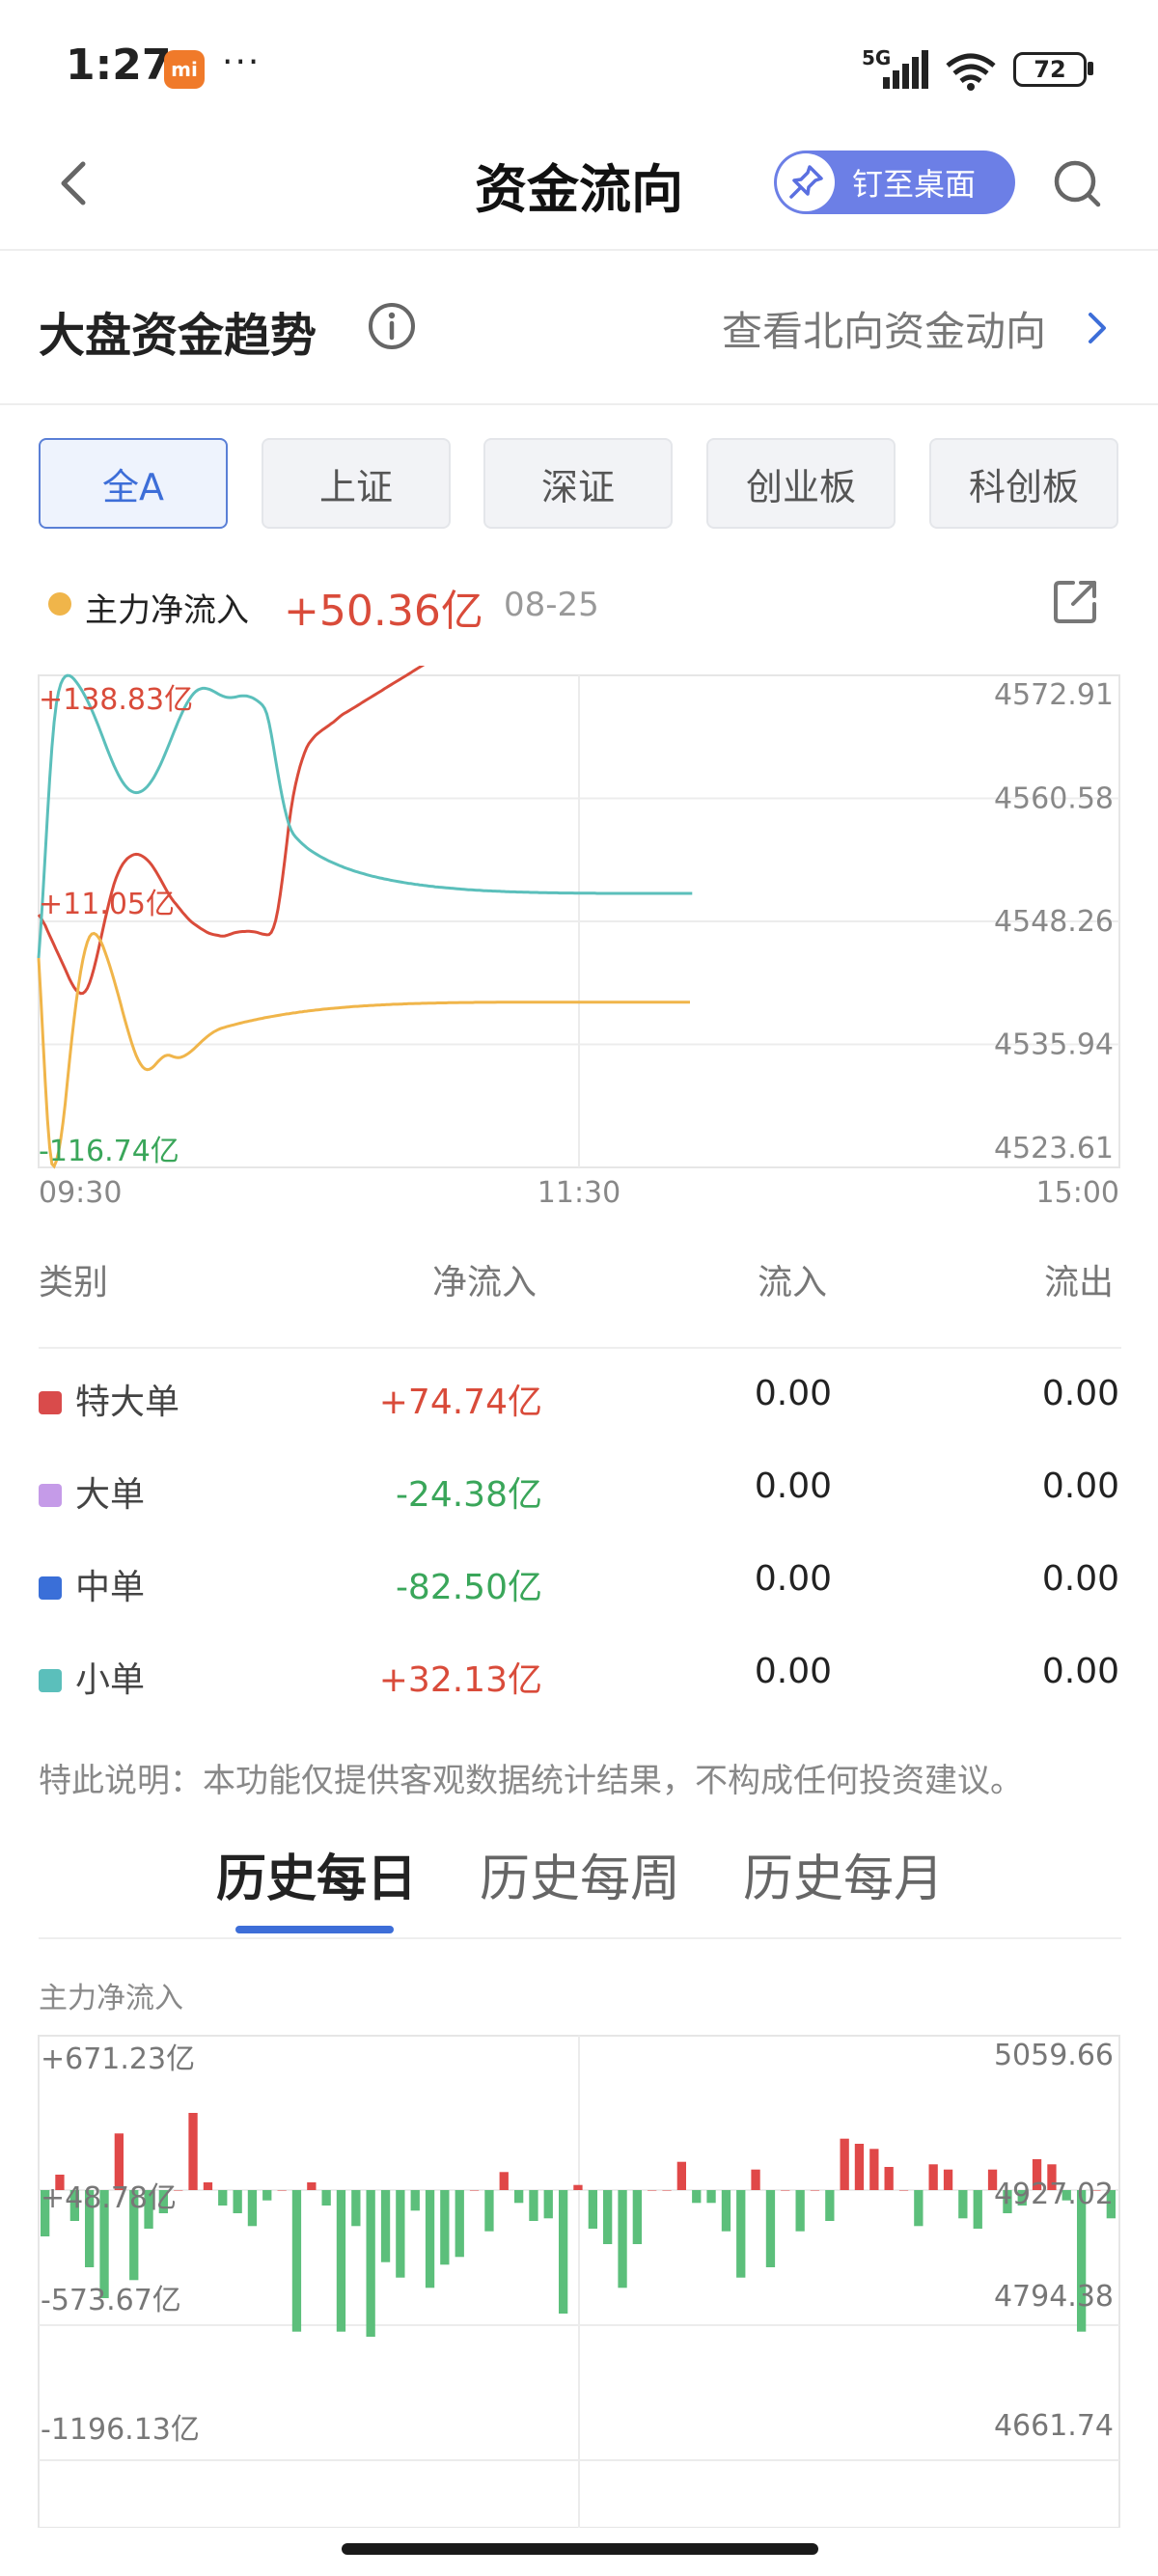 The image size is (1158, 2576). What do you see at coordinates (1054, 2297) in the screenshot?
I see `hc-right-tick: 4794.38` at bounding box center [1054, 2297].